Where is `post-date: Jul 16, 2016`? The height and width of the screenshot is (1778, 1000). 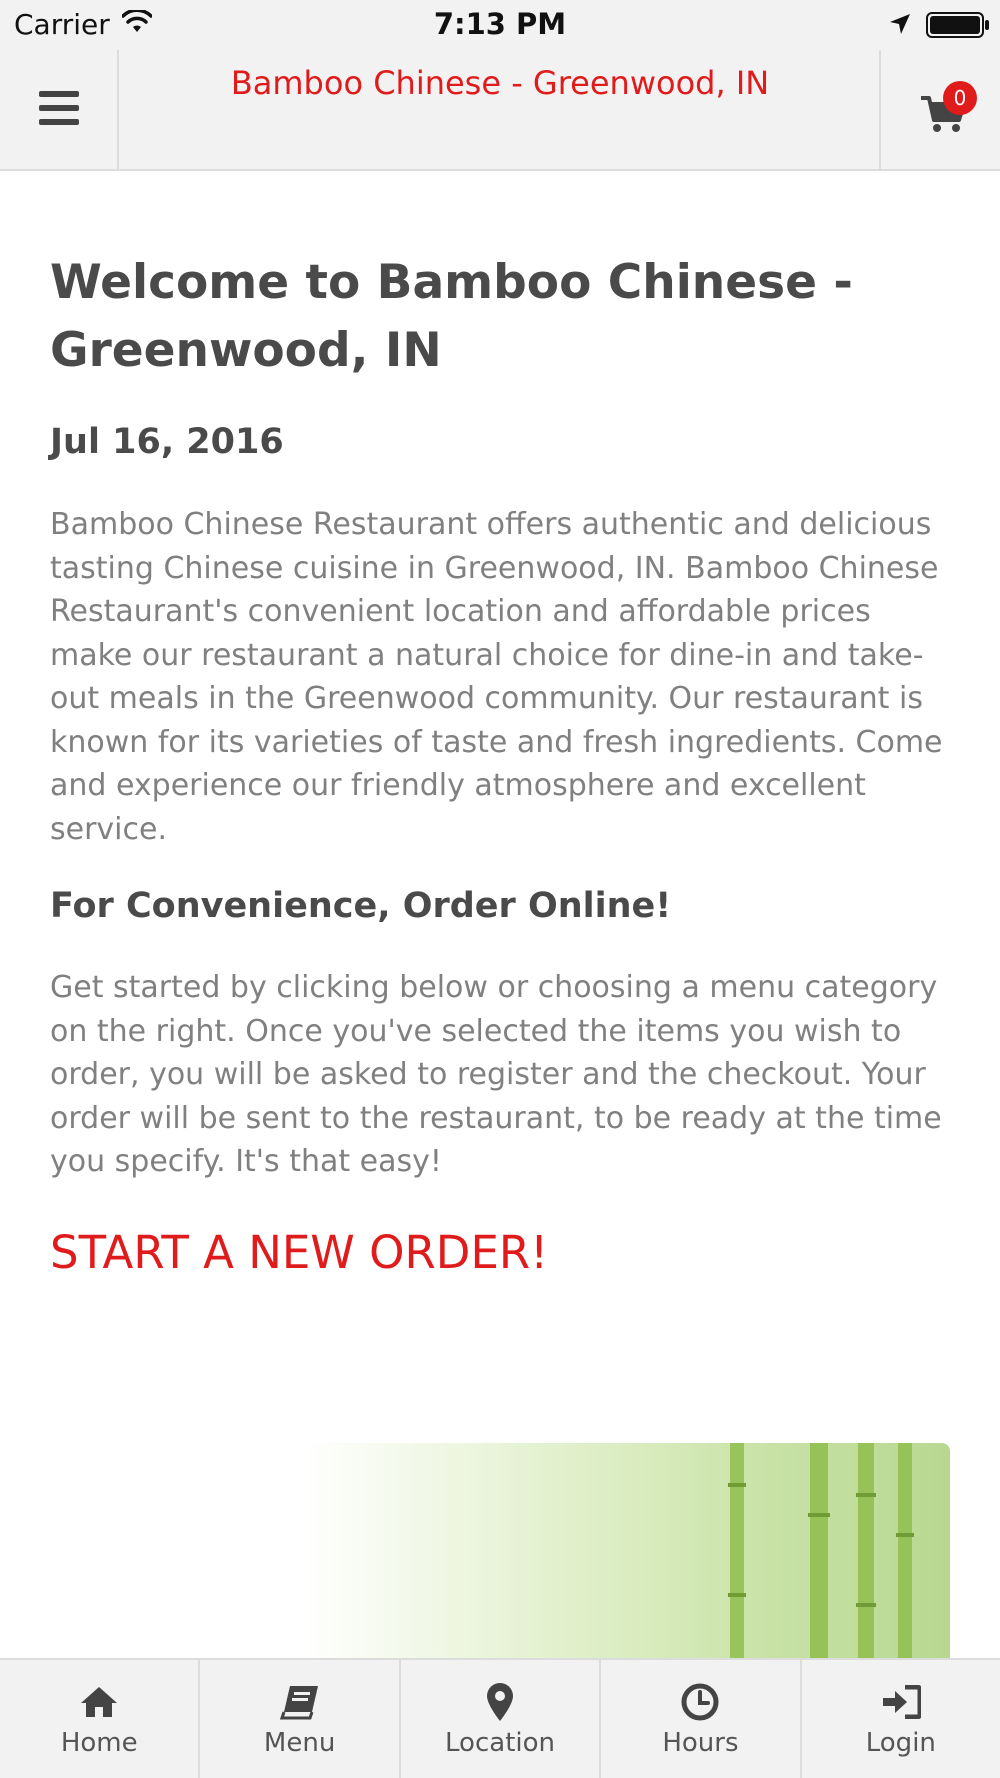 post-date: Jul 16, 2016 is located at coordinates (167, 442).